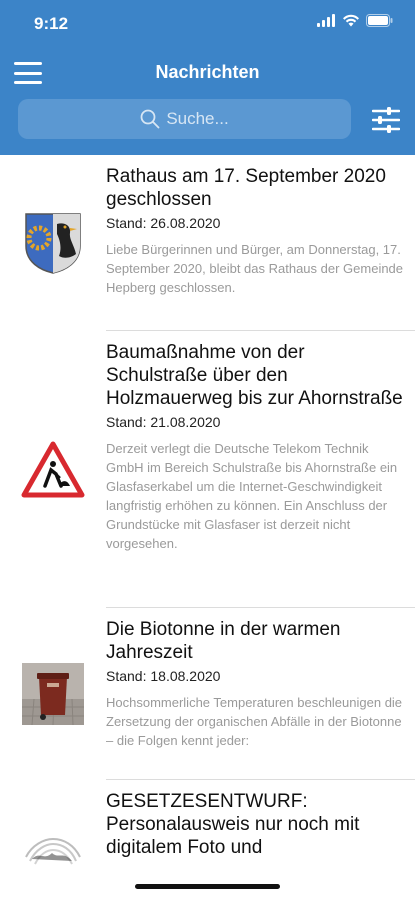 This screenshot has height=900, width=415. I want to click on nav-bar: Nachrichten, so click(207, 74).